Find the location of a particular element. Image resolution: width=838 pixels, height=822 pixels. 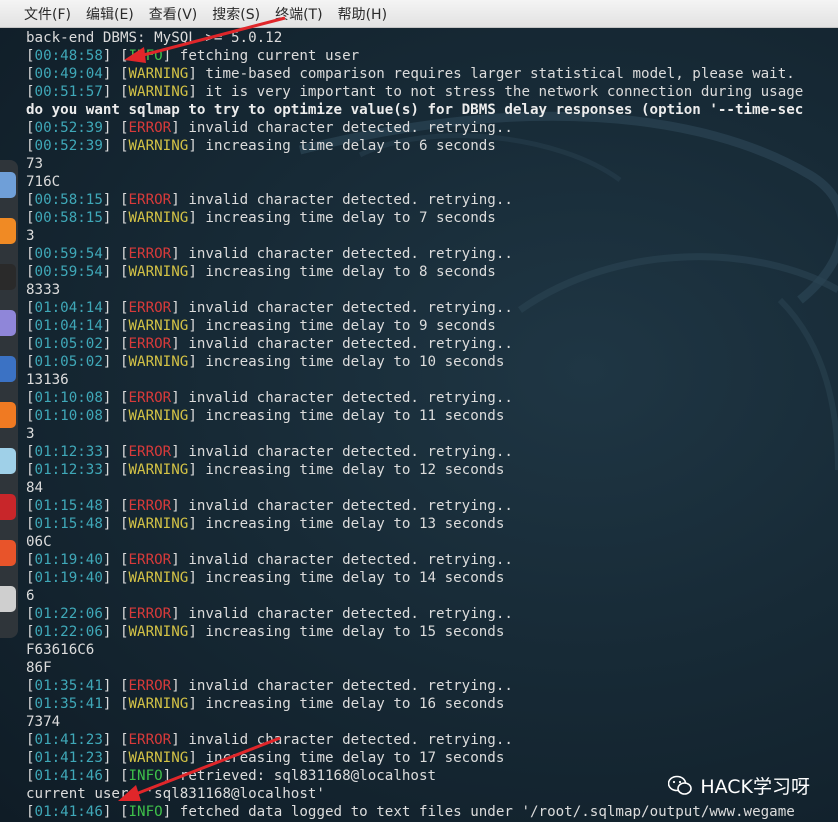

log-timestamp: 00:51:57 is located at coordinates (68, 92).